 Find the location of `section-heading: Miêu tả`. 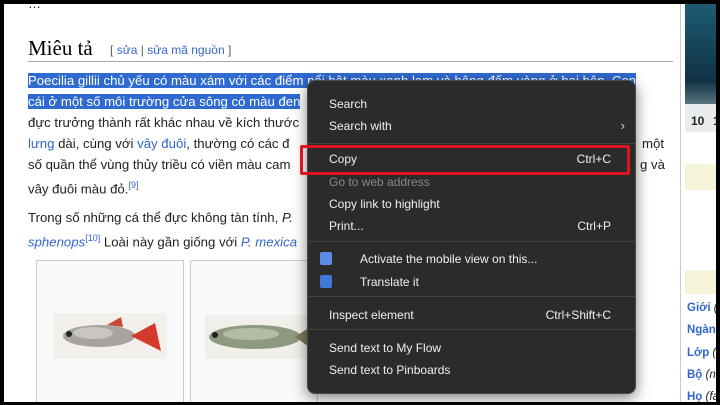

section-heading: Miêu tả is located at coordinates (60, 48).